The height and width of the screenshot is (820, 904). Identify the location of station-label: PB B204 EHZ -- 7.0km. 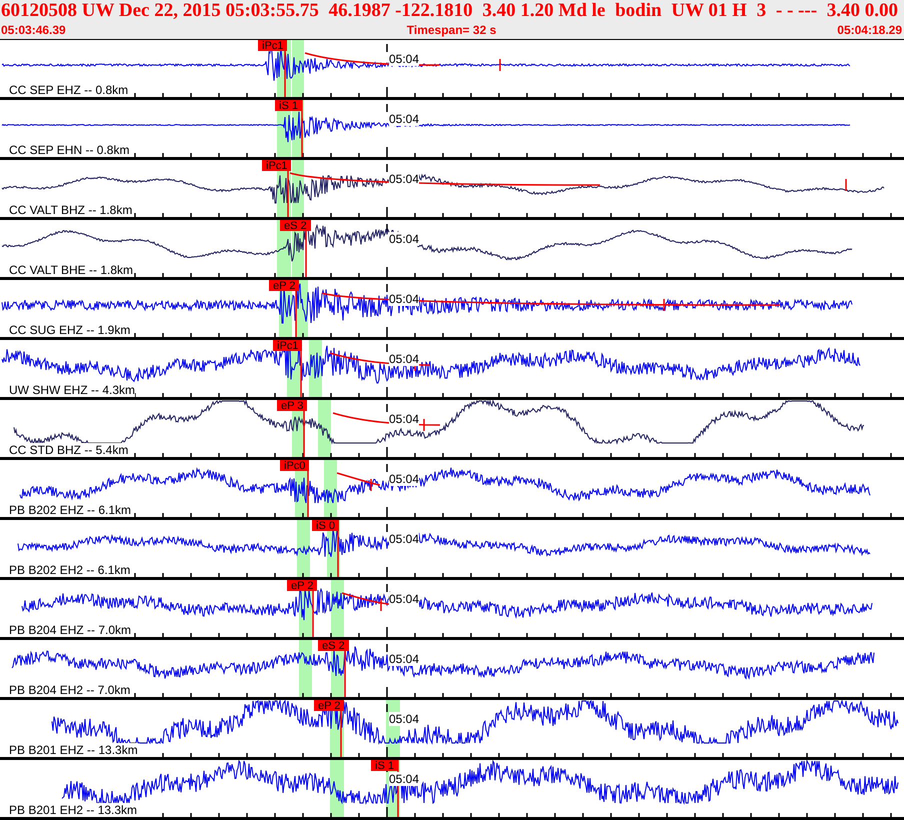
(70, 630).